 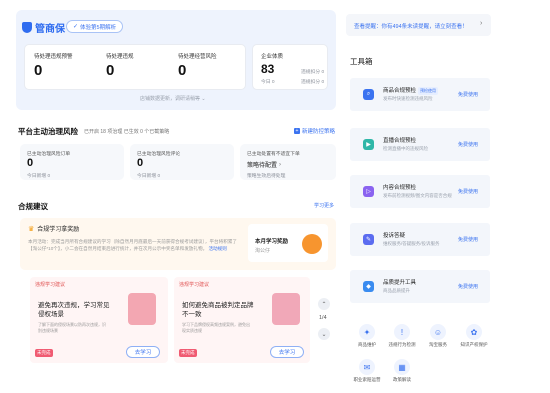 I want to click on stat-label: 待处理违规, so click(x=120, y=57).